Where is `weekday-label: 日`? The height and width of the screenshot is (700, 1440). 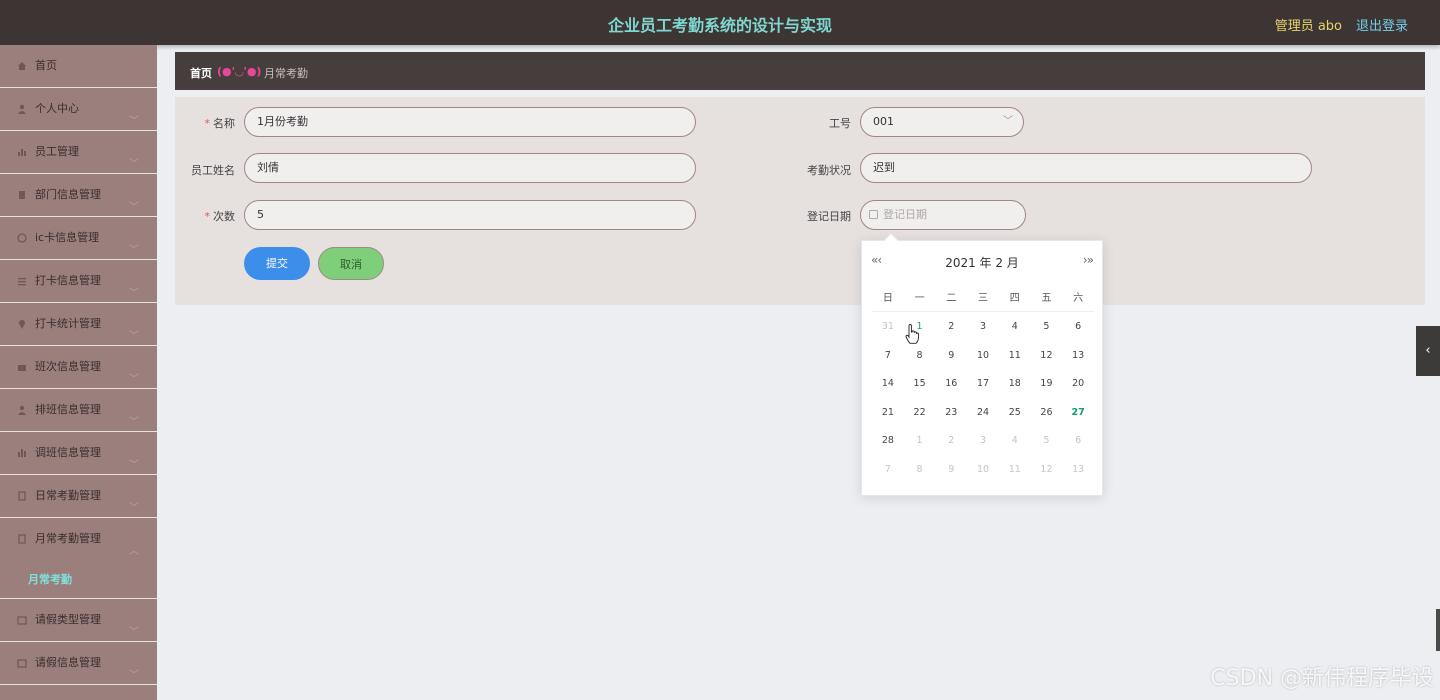 weekday-label: 日 is located at coordinates (887, 298).